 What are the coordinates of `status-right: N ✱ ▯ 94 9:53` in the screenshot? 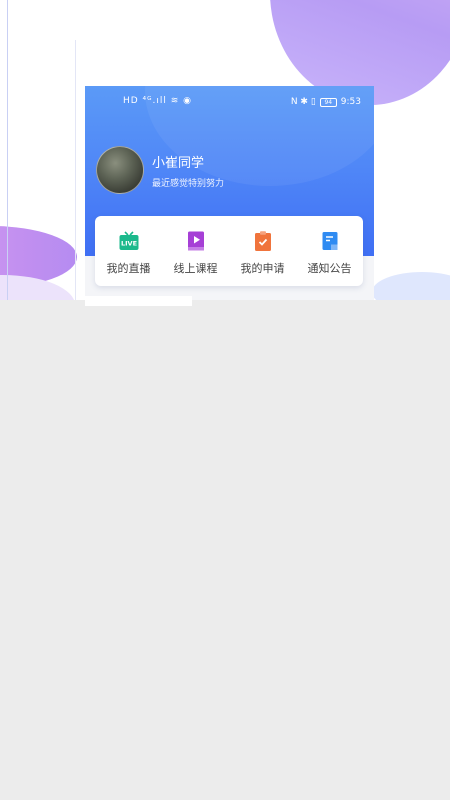 It's located at (326, 102).